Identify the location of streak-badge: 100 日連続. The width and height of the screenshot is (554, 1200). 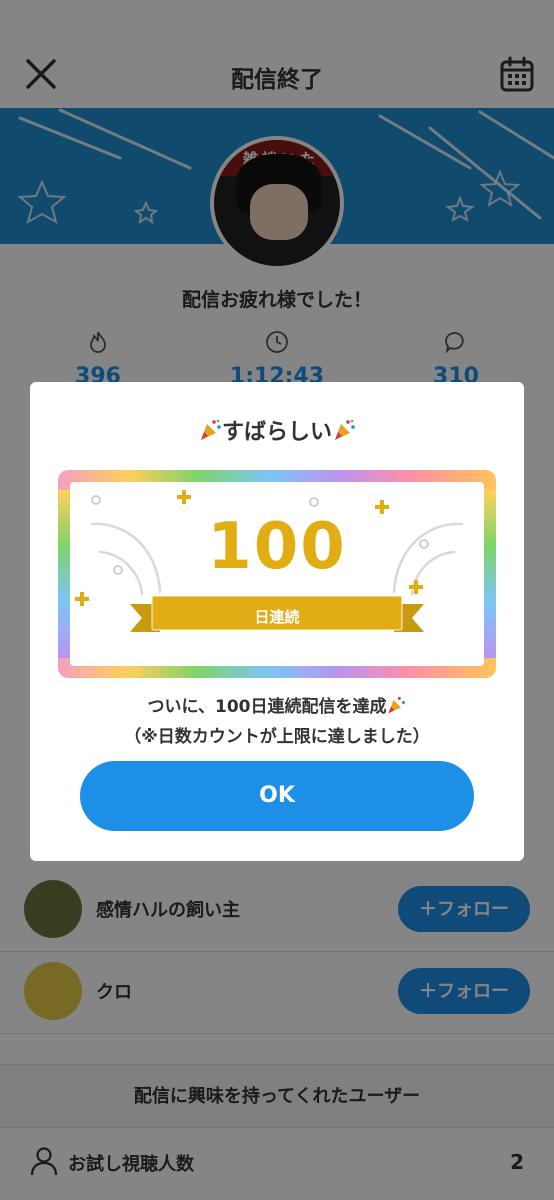
(277, 574).